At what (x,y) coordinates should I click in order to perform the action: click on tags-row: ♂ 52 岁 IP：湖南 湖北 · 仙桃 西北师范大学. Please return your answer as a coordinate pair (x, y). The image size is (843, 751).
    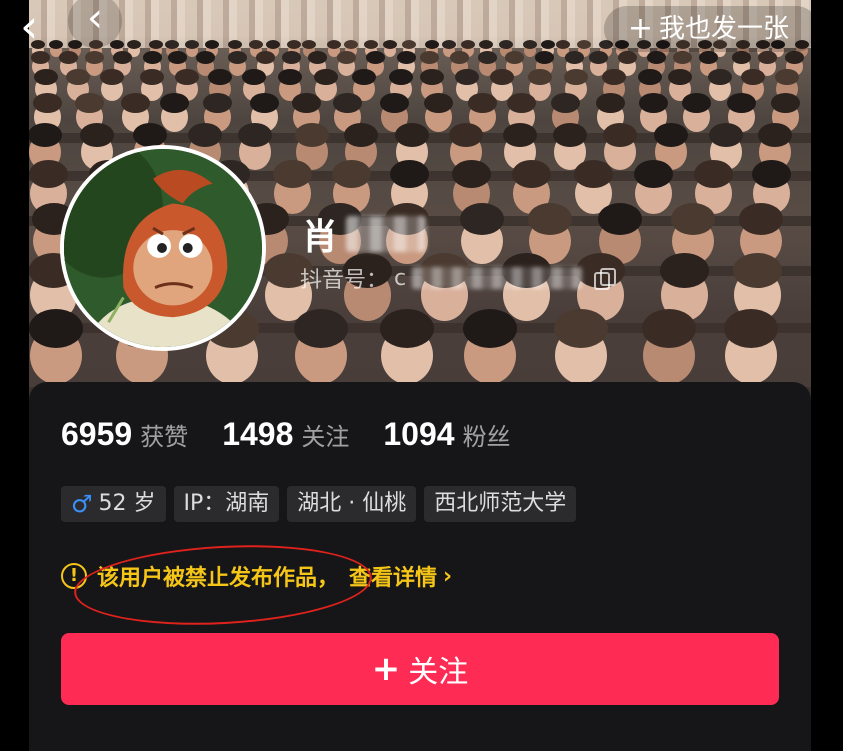
    Looking at the image, I should click on (319, 504).